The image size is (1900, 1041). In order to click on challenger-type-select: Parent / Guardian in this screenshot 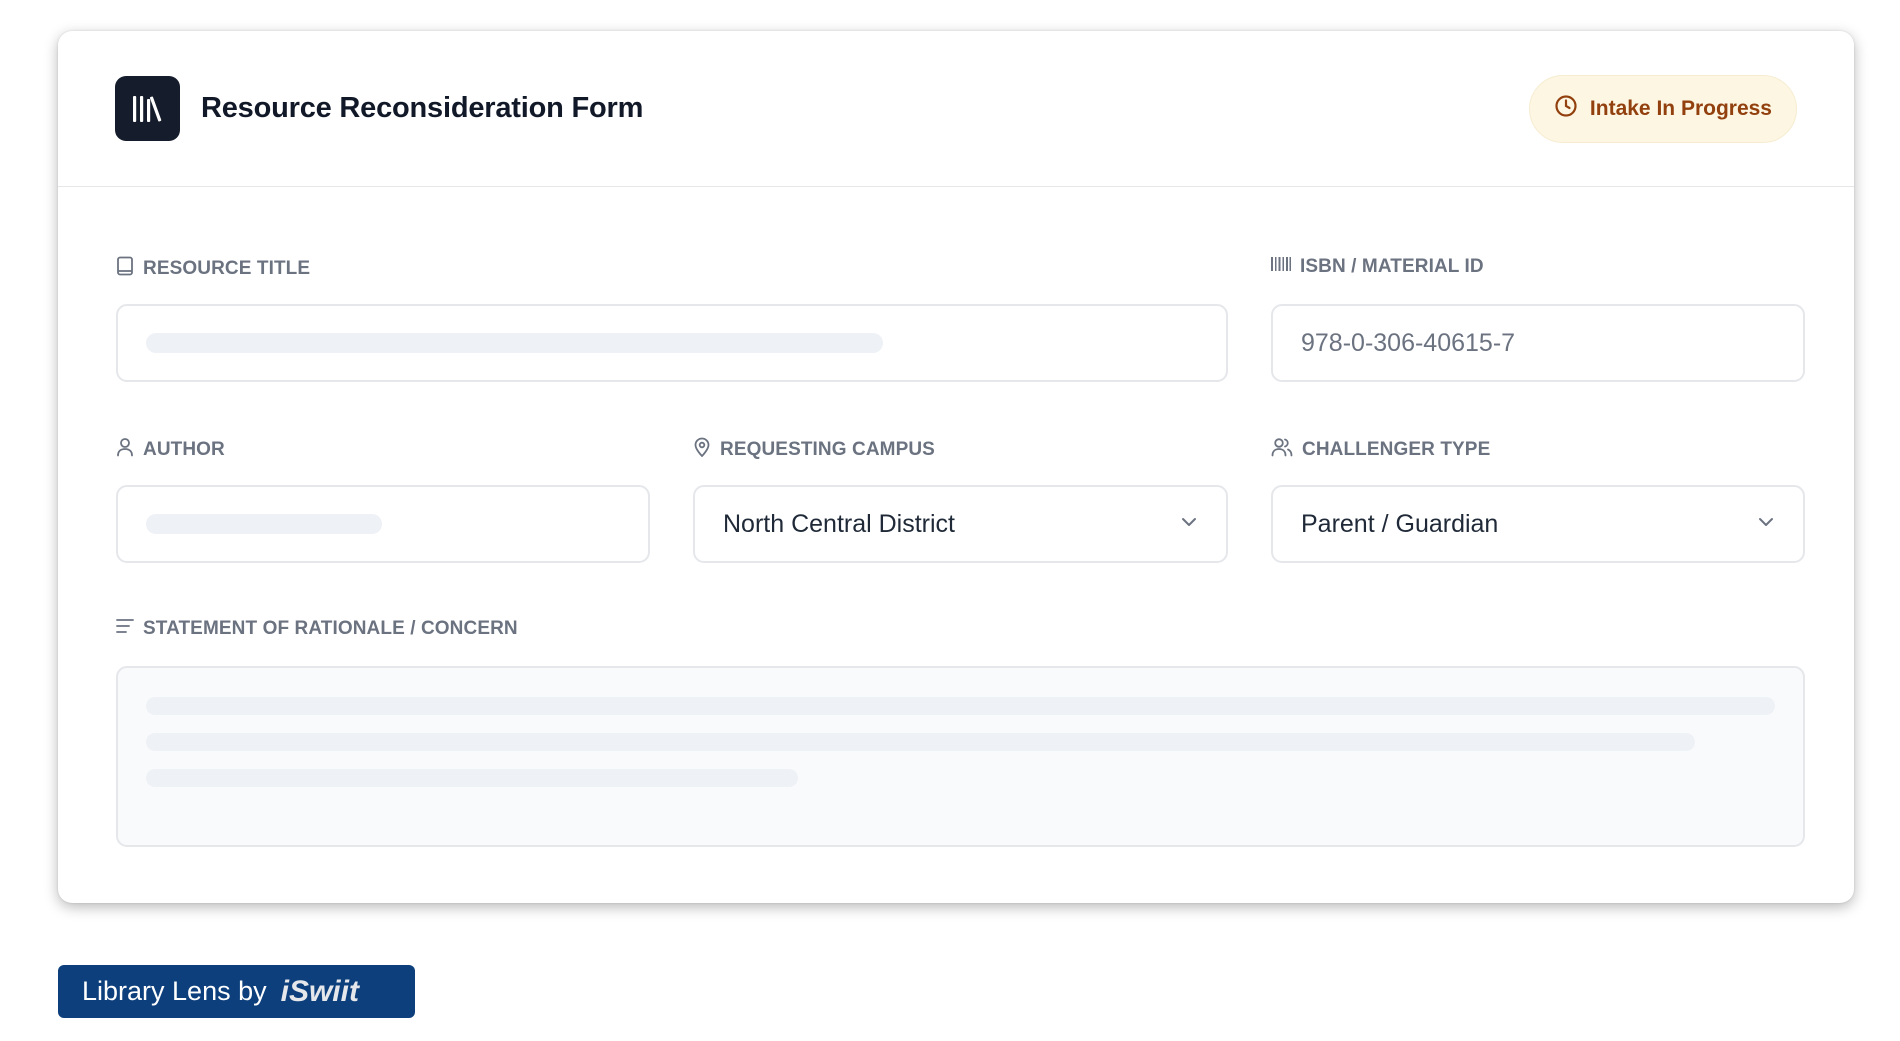, I will do `click(1538, 524)`.